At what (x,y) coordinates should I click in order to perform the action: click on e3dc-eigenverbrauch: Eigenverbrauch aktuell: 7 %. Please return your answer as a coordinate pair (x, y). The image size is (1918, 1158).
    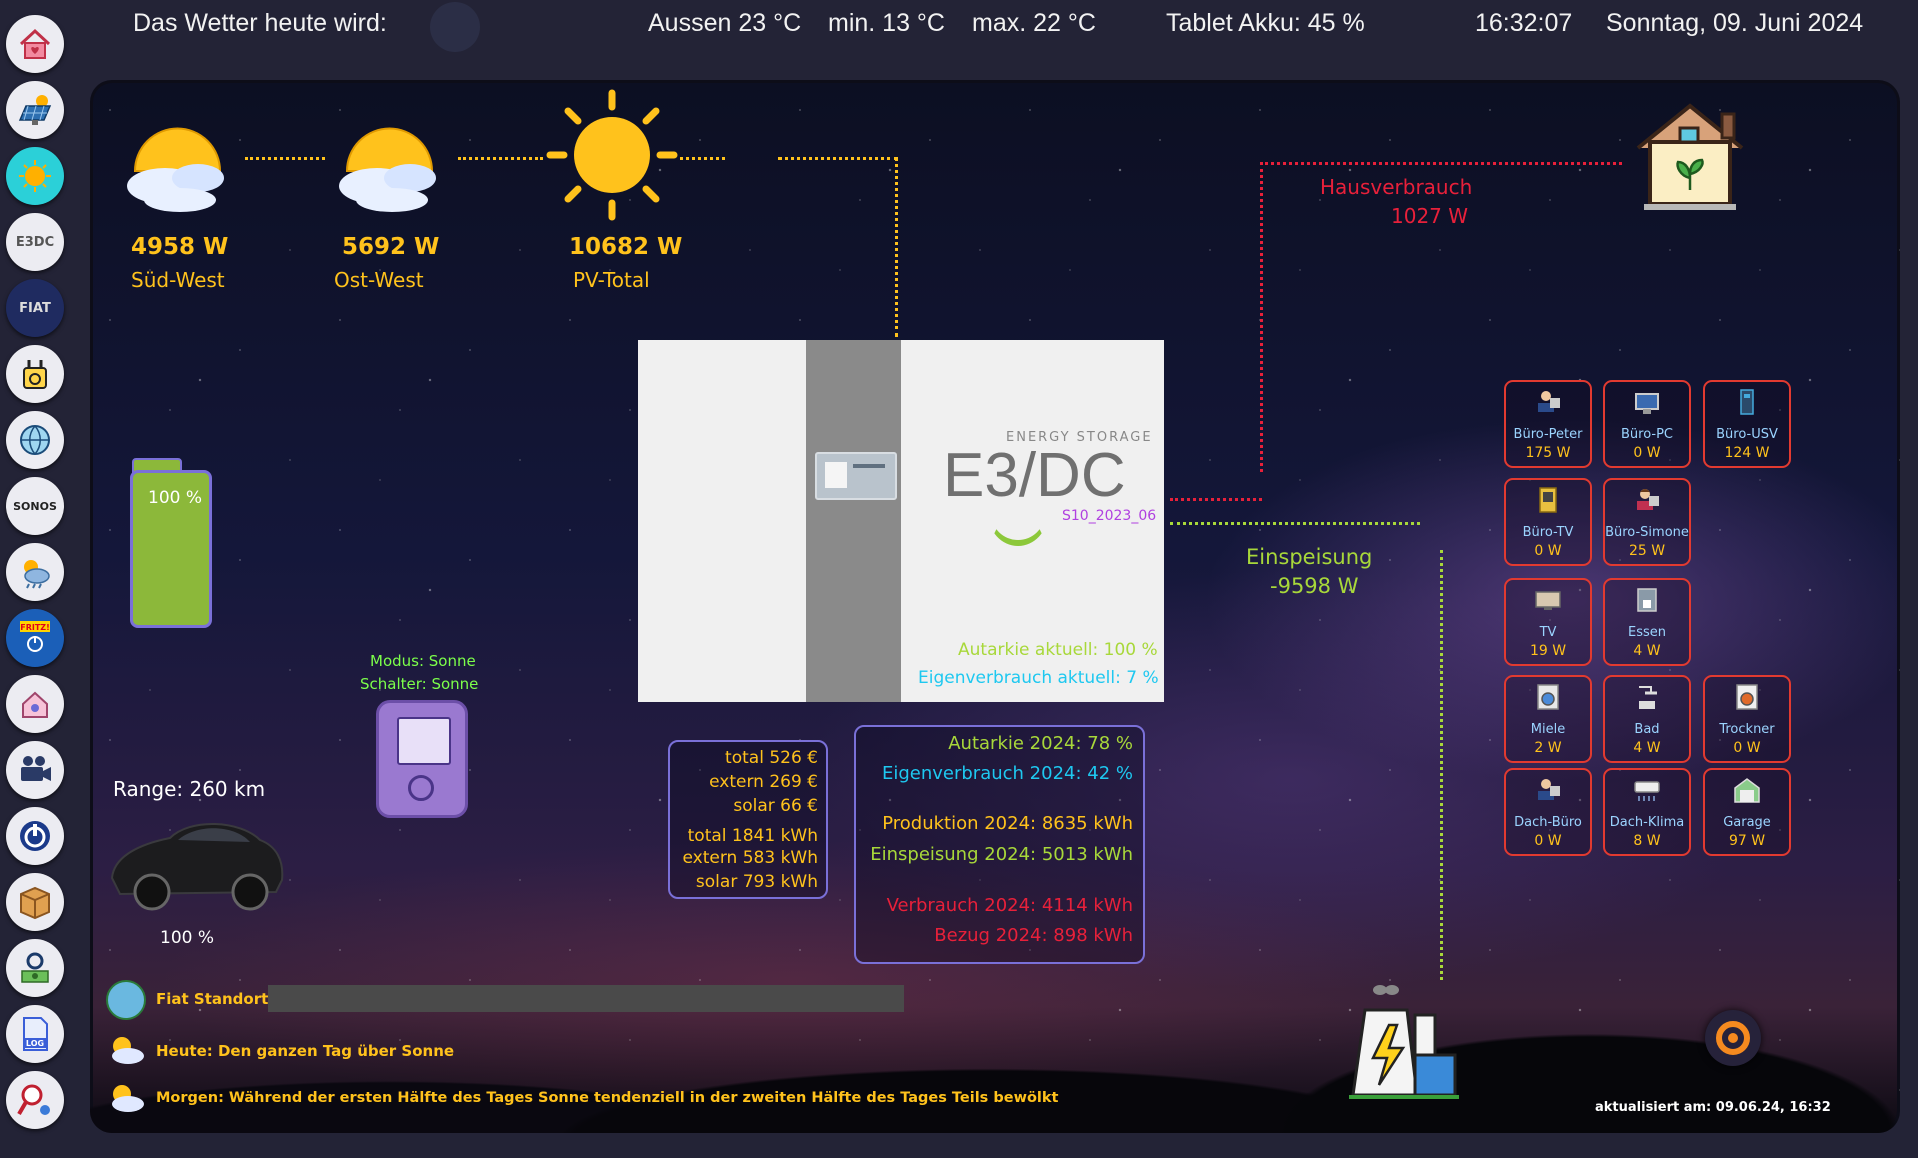
    Looking at the image, I should click on (1038, 678).